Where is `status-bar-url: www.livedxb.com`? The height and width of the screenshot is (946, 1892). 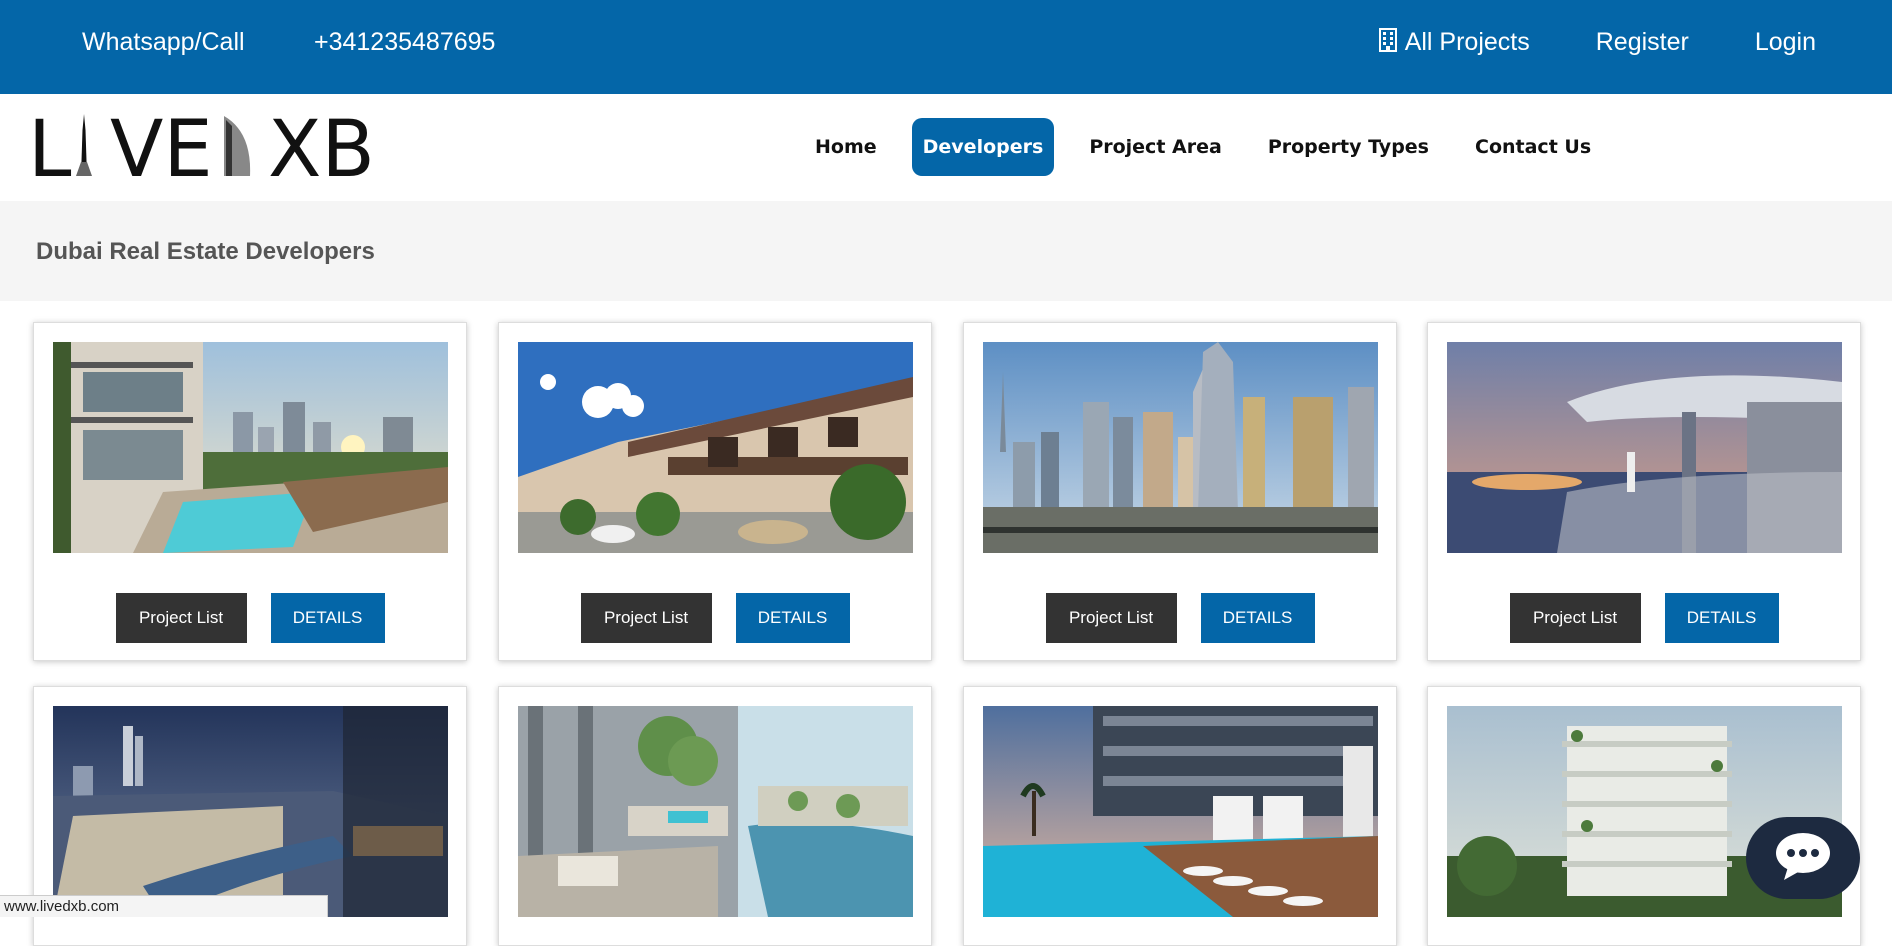
status-bar-url: www.livedxb.com is located at coordinates (164, 906).